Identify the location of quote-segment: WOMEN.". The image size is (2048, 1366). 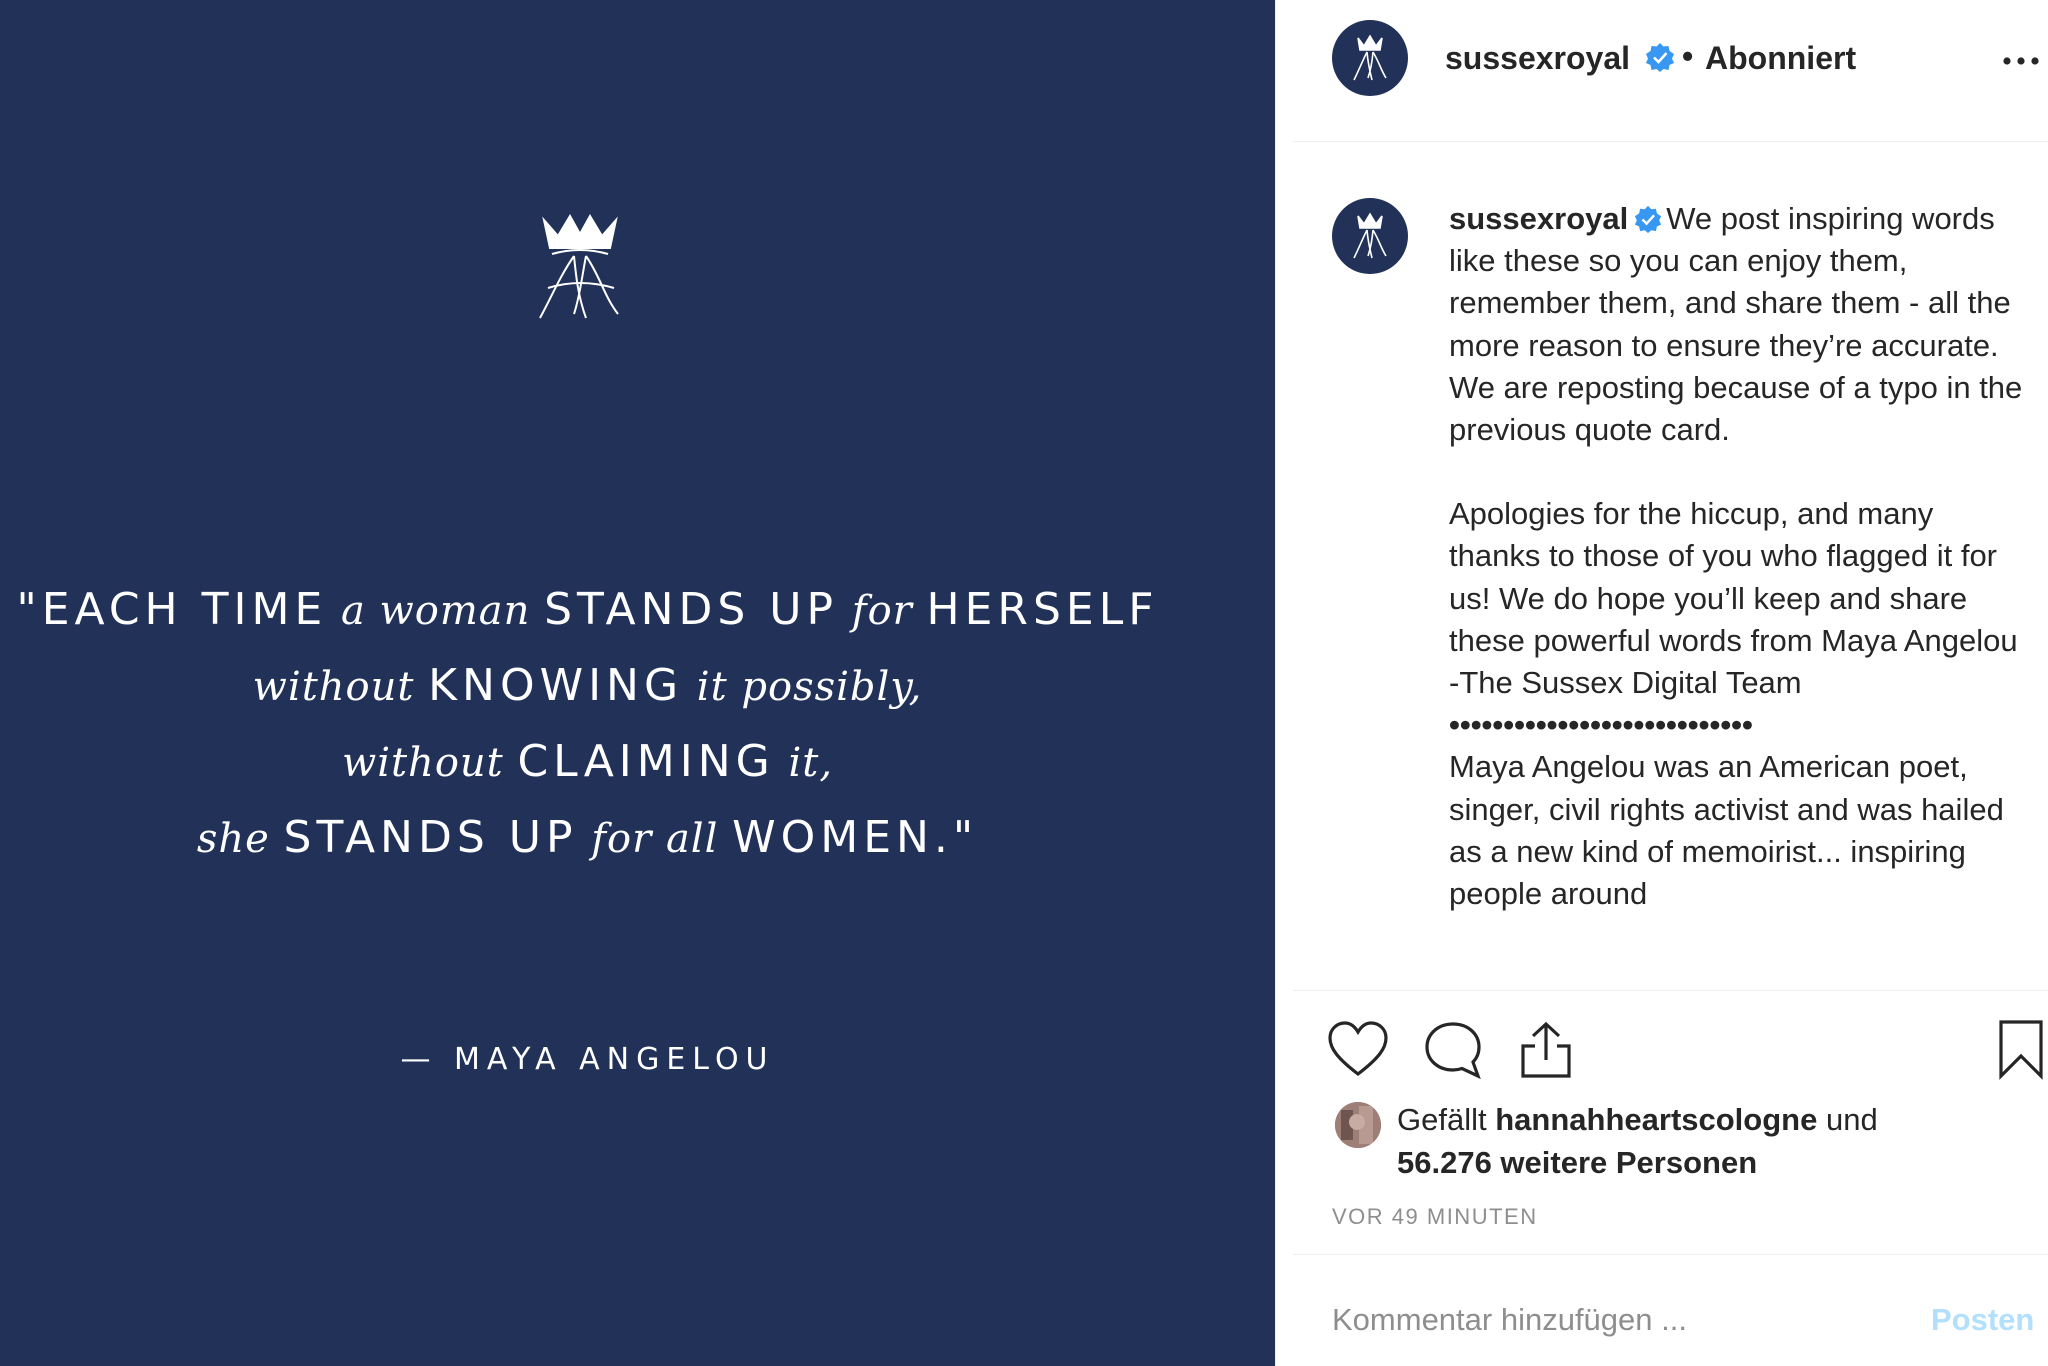
(855, 837).